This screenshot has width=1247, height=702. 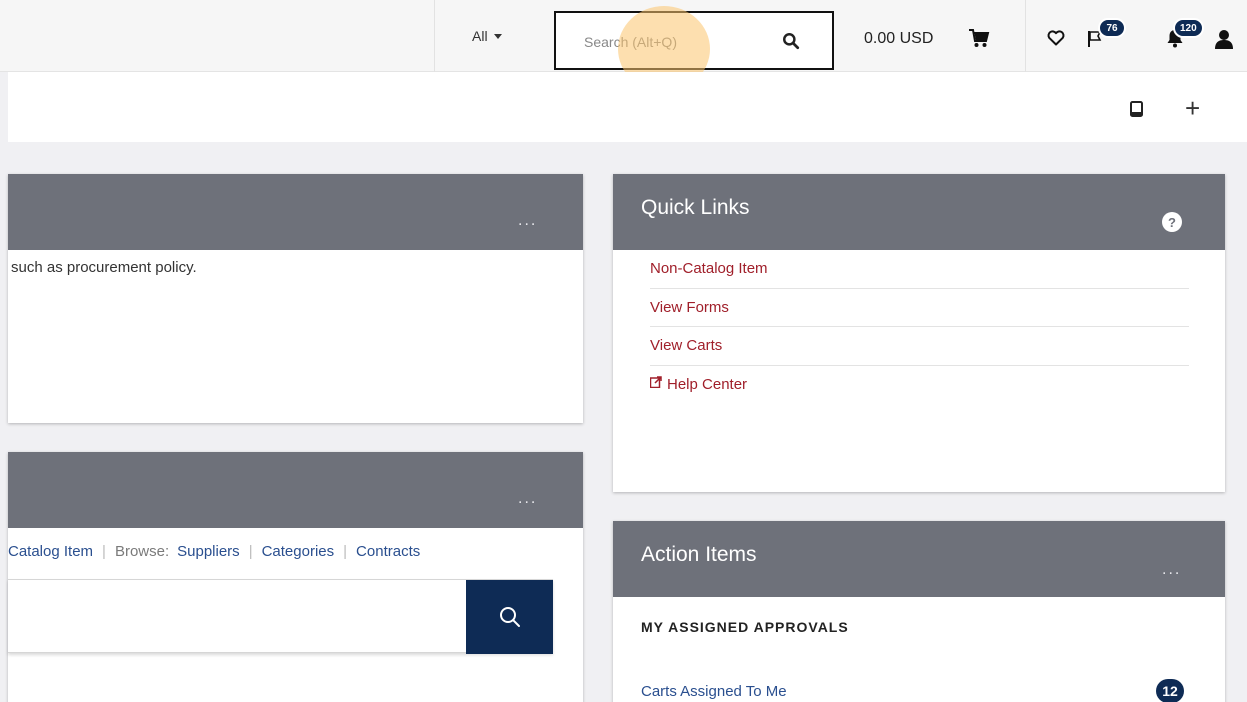 What do you see at coordinates (1170, 690) in the screenshot?
I see `count-badge: 12` at bounding box center [1170, 690].